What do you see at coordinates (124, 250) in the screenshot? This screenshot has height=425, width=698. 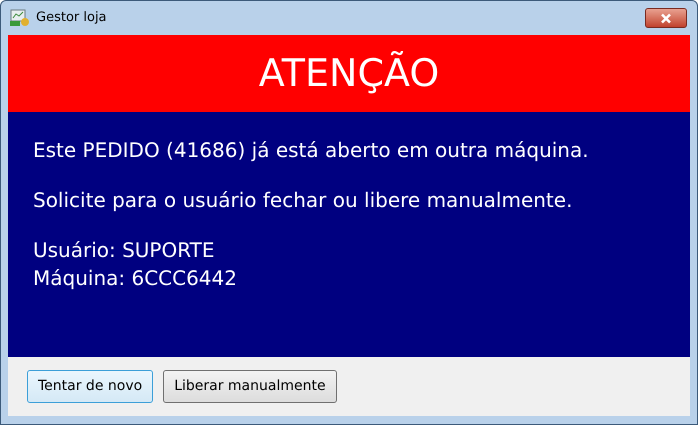 I see `message-text: Usuário: SUPORTE` at bounding box center [124, 250].